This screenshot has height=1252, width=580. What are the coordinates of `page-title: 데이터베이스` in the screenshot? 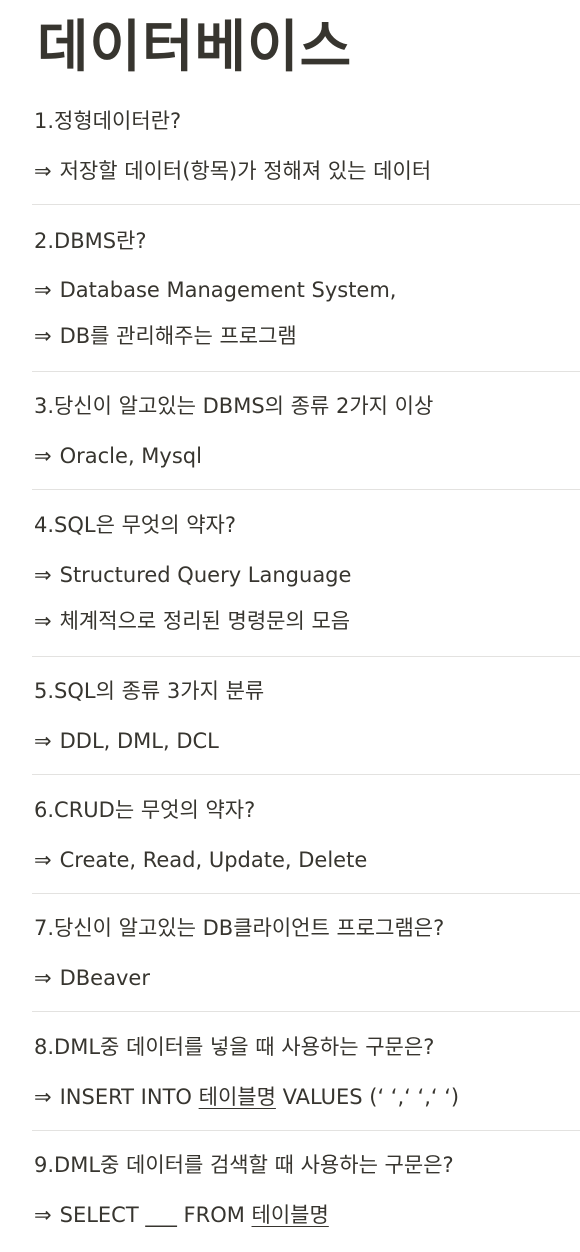 It's located at (195, 47).